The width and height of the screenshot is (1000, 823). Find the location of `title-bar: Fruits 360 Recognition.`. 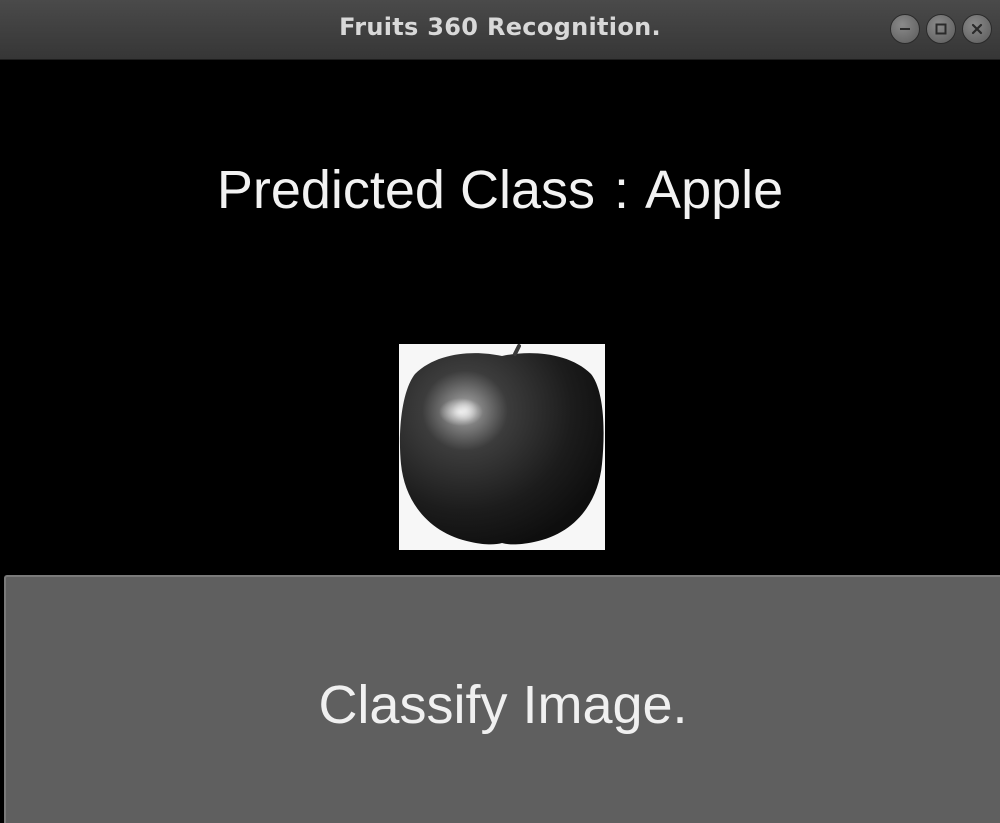

title-bar: Fruits 360 Recognition. is located at coordinates (500, 30).